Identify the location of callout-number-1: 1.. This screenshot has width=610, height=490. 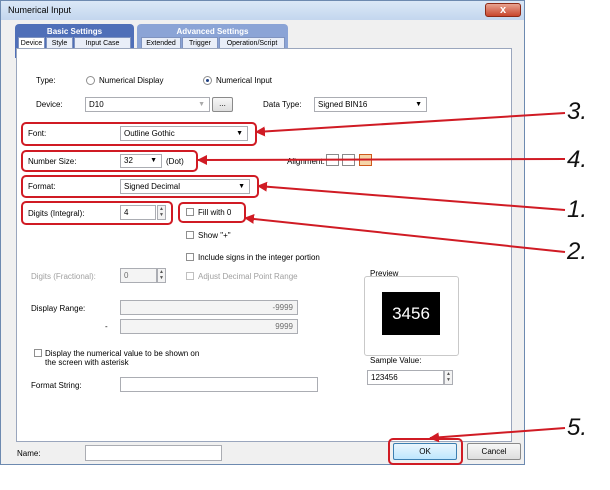
(577, 209).